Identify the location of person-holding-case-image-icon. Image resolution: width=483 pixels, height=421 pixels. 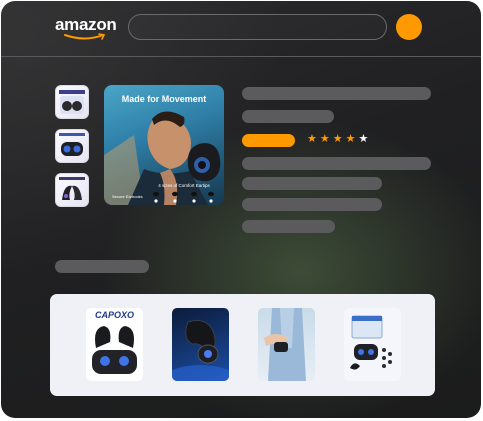
(285, 344).